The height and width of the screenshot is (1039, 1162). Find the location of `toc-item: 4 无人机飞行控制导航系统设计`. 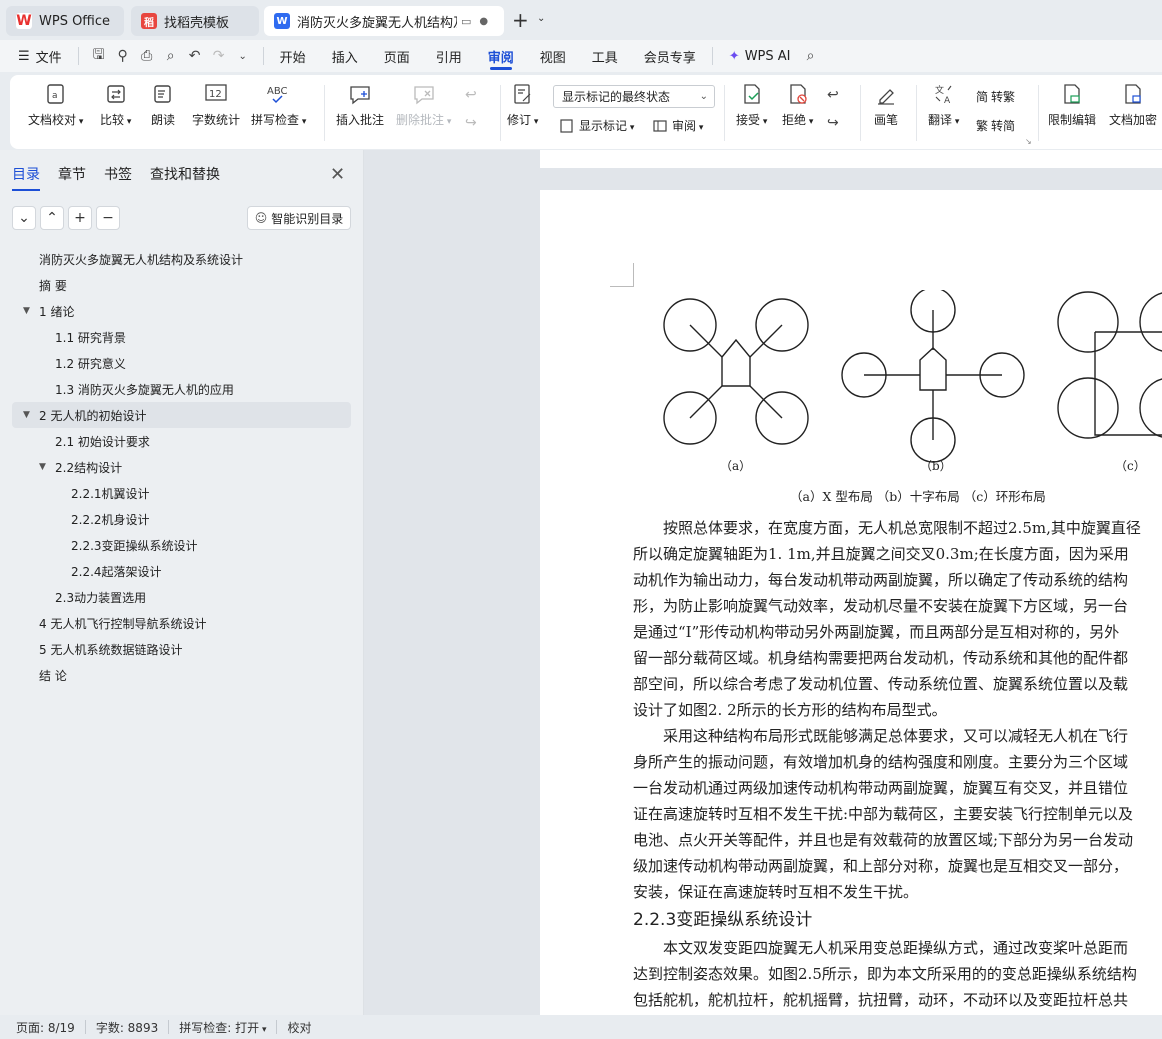

toc-item: 4 无人机飞行控制导航系统设计 is located at coordinates (181, 623).